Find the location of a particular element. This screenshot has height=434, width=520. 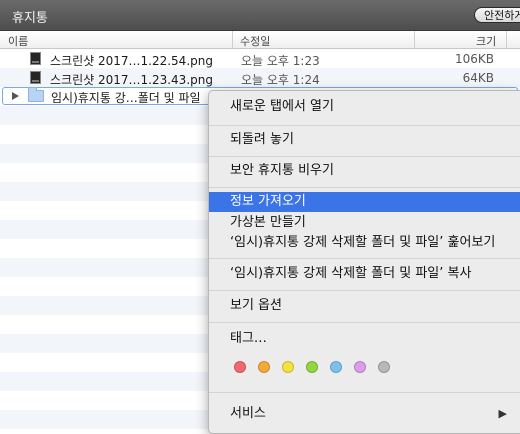

tag-color-purple is located at coordinates (360, 367).